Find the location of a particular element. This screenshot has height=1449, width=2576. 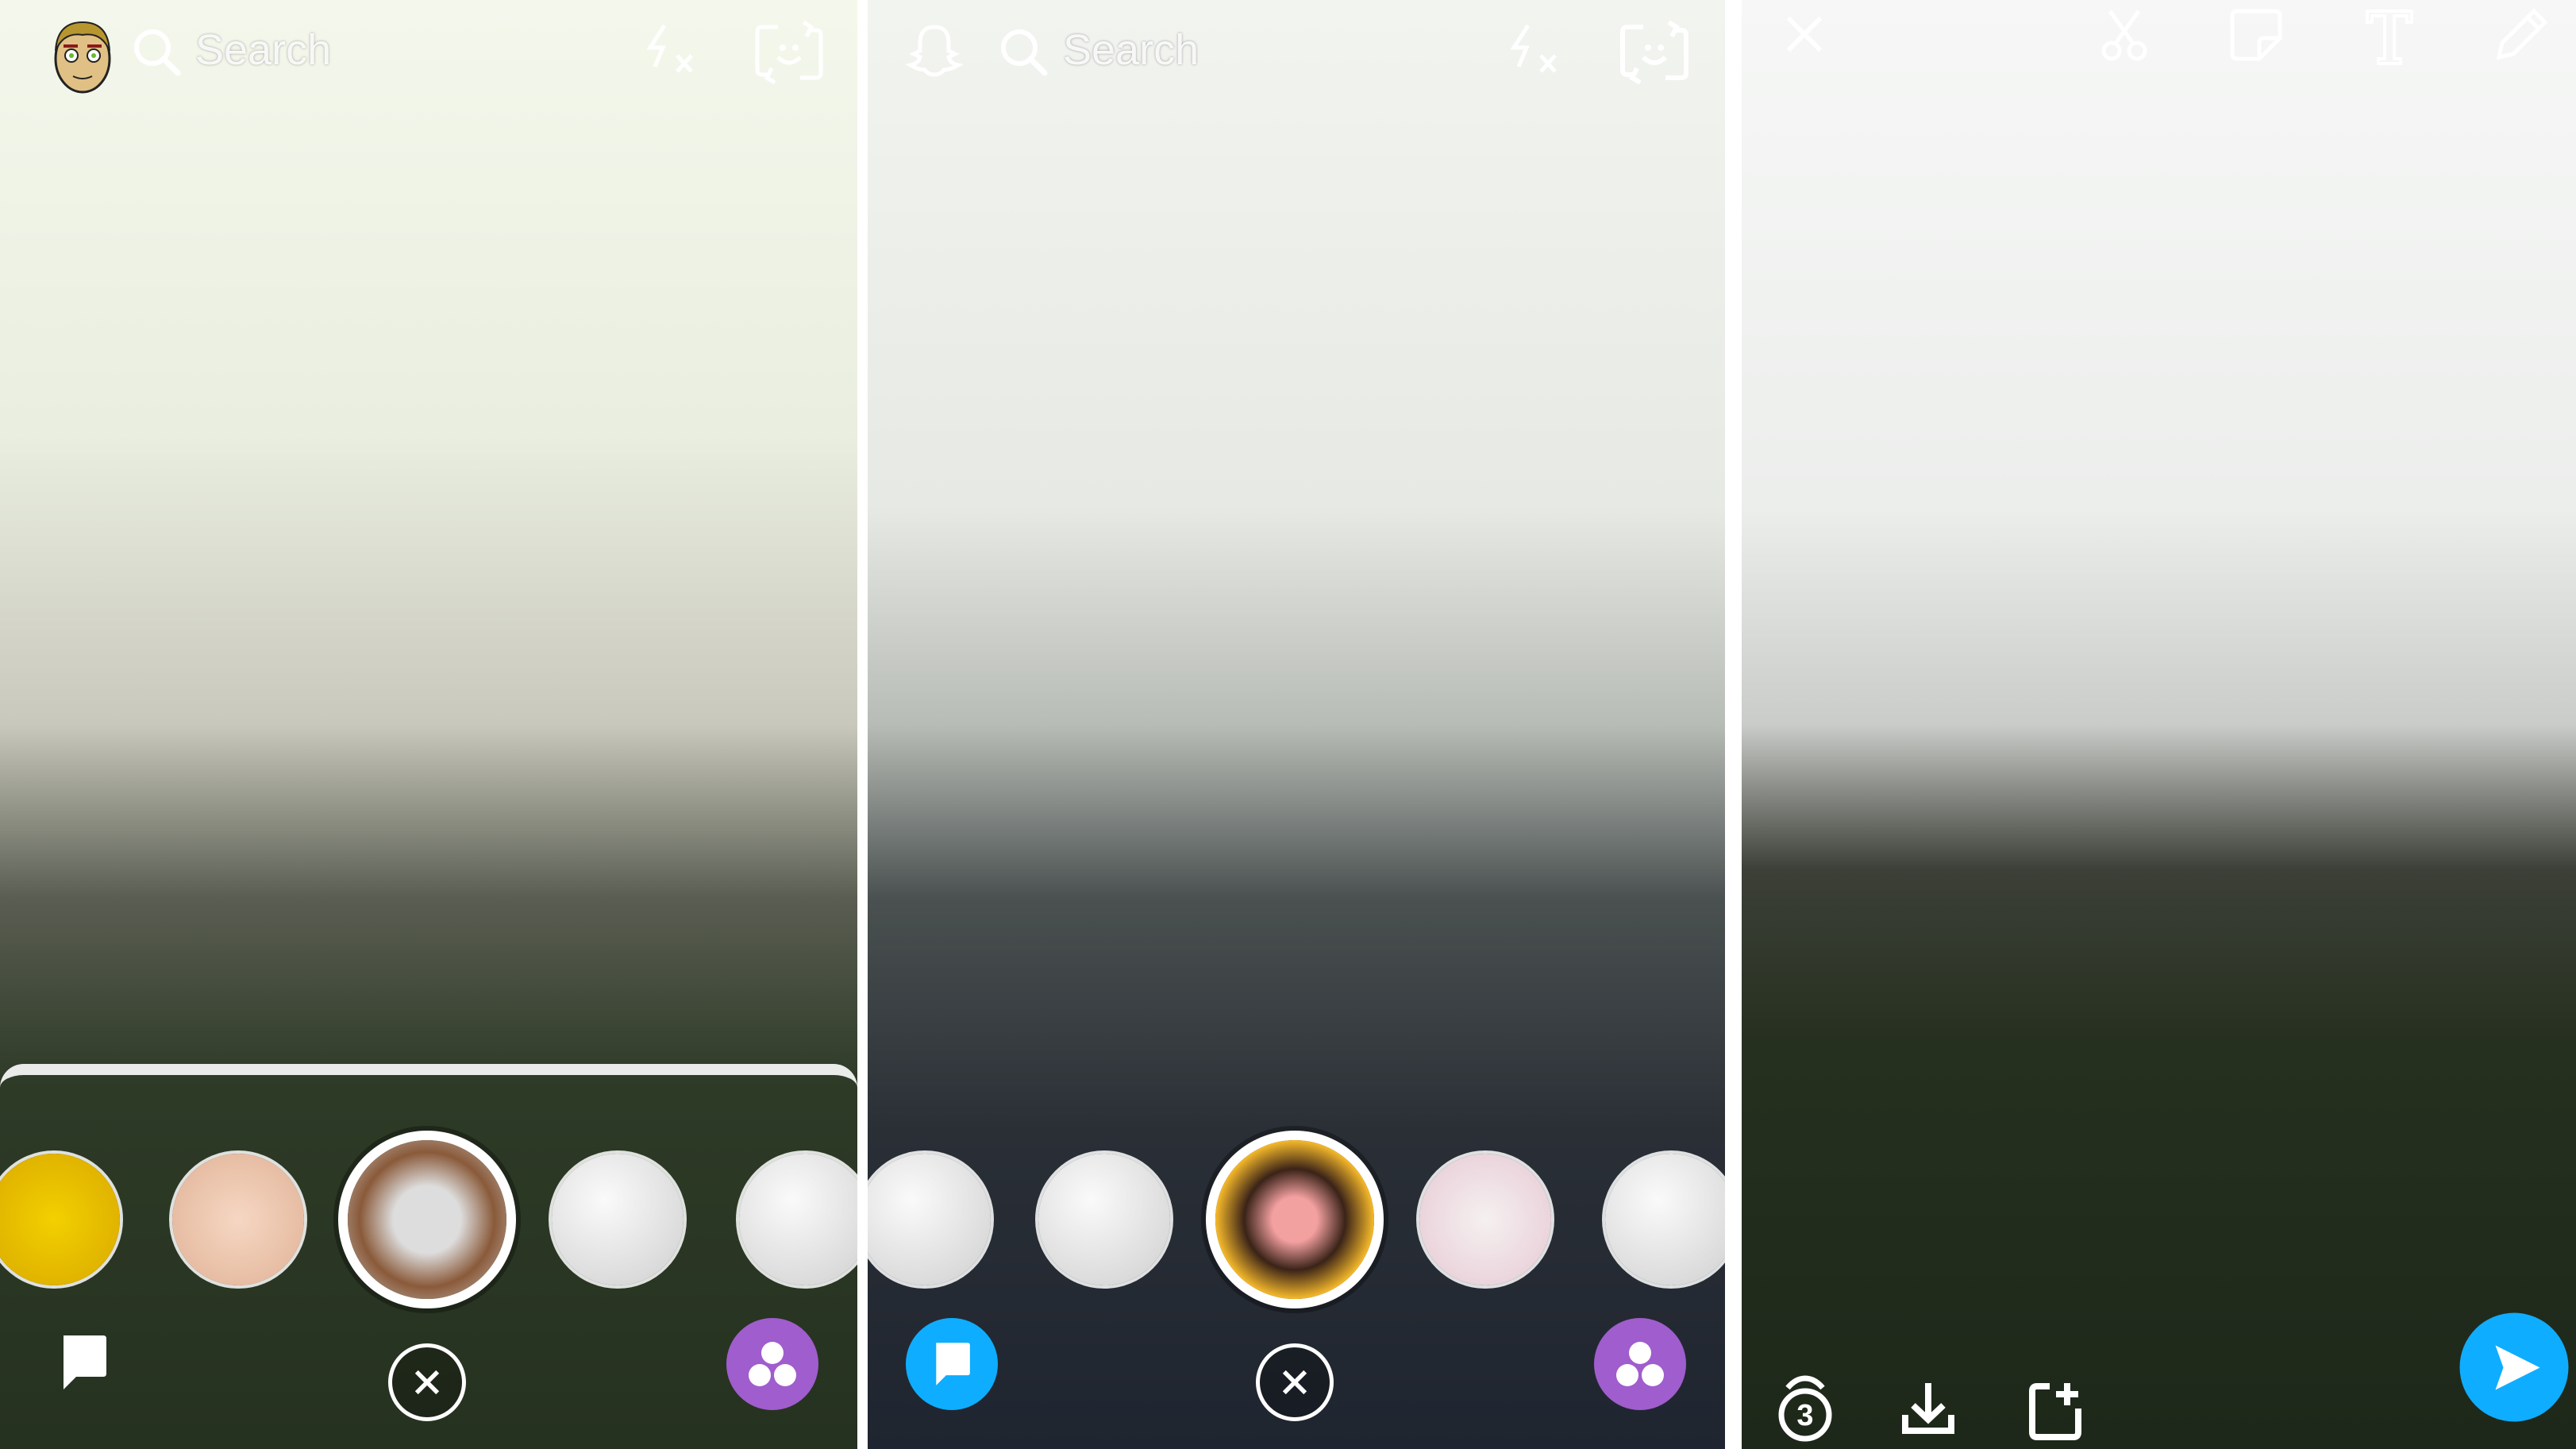

chat-button is located at coordinates (952, 1364).